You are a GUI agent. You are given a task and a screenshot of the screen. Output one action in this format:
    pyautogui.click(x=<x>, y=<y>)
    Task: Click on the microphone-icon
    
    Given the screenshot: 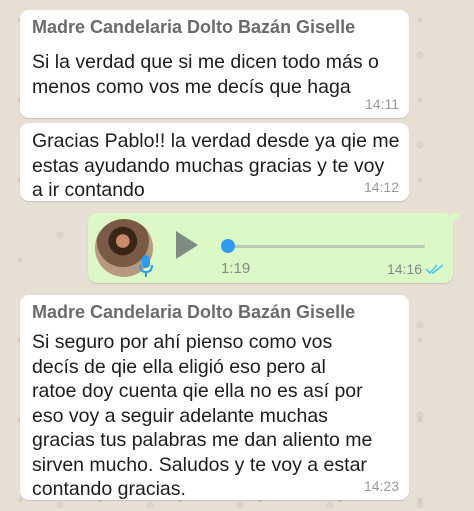 What is the action you would take?
    pyautogui.click(x=146, y=266)
    